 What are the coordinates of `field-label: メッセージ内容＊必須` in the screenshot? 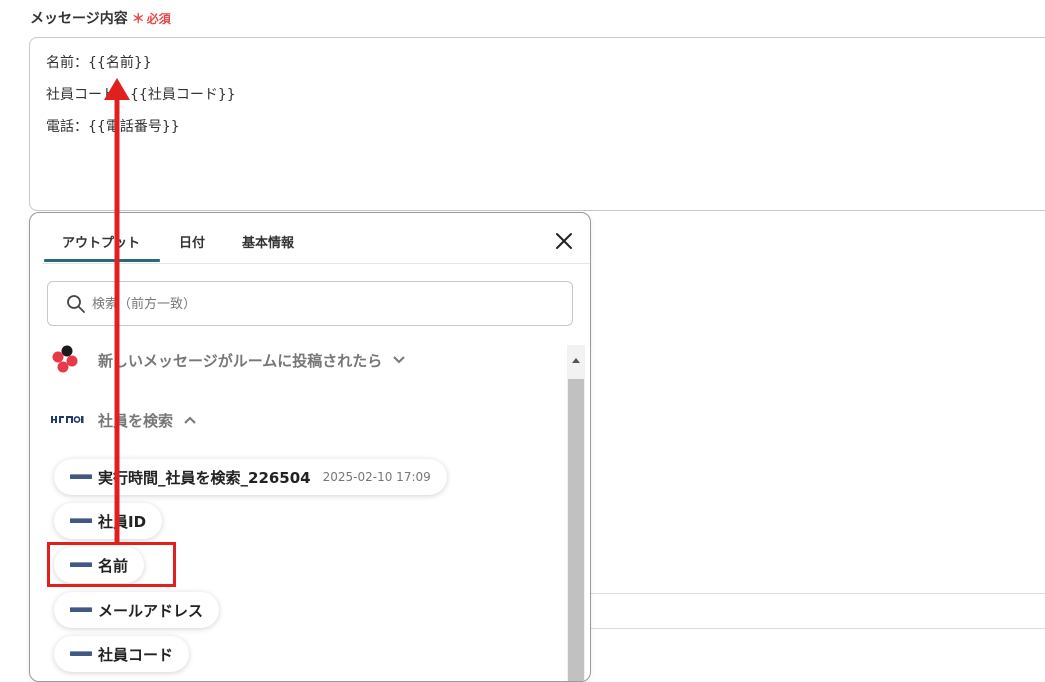 It's located at (100, 18).